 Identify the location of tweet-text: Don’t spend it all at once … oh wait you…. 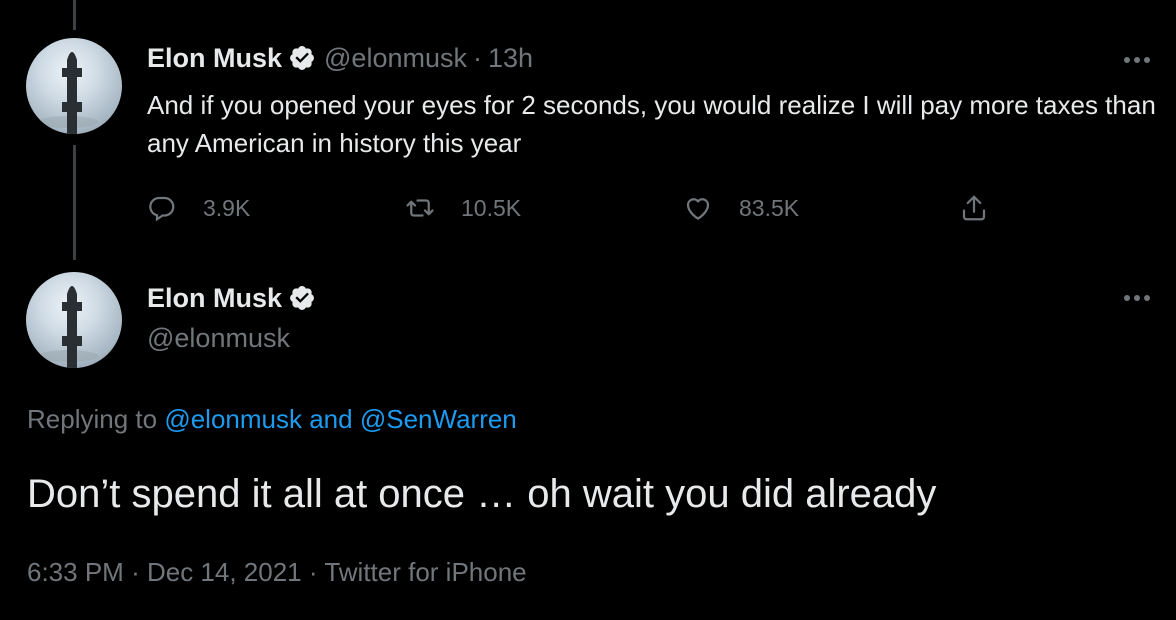
(482, 494).